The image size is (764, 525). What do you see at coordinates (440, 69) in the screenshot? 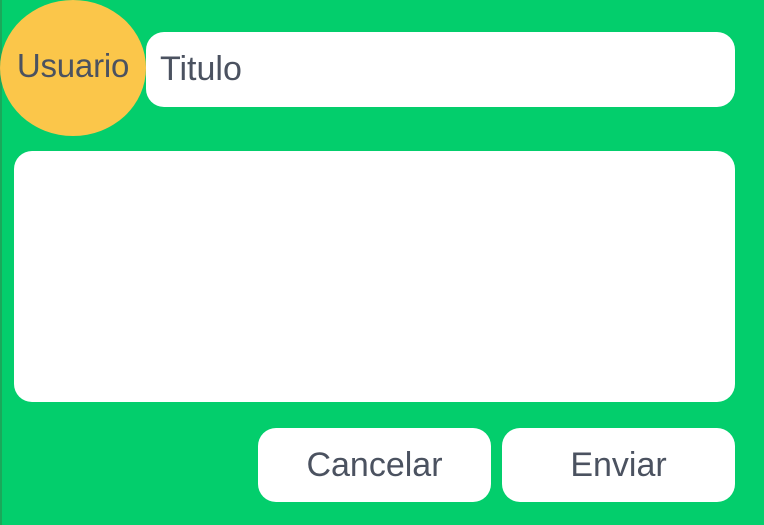
I see `title-input` at bounding box center [440, 69].